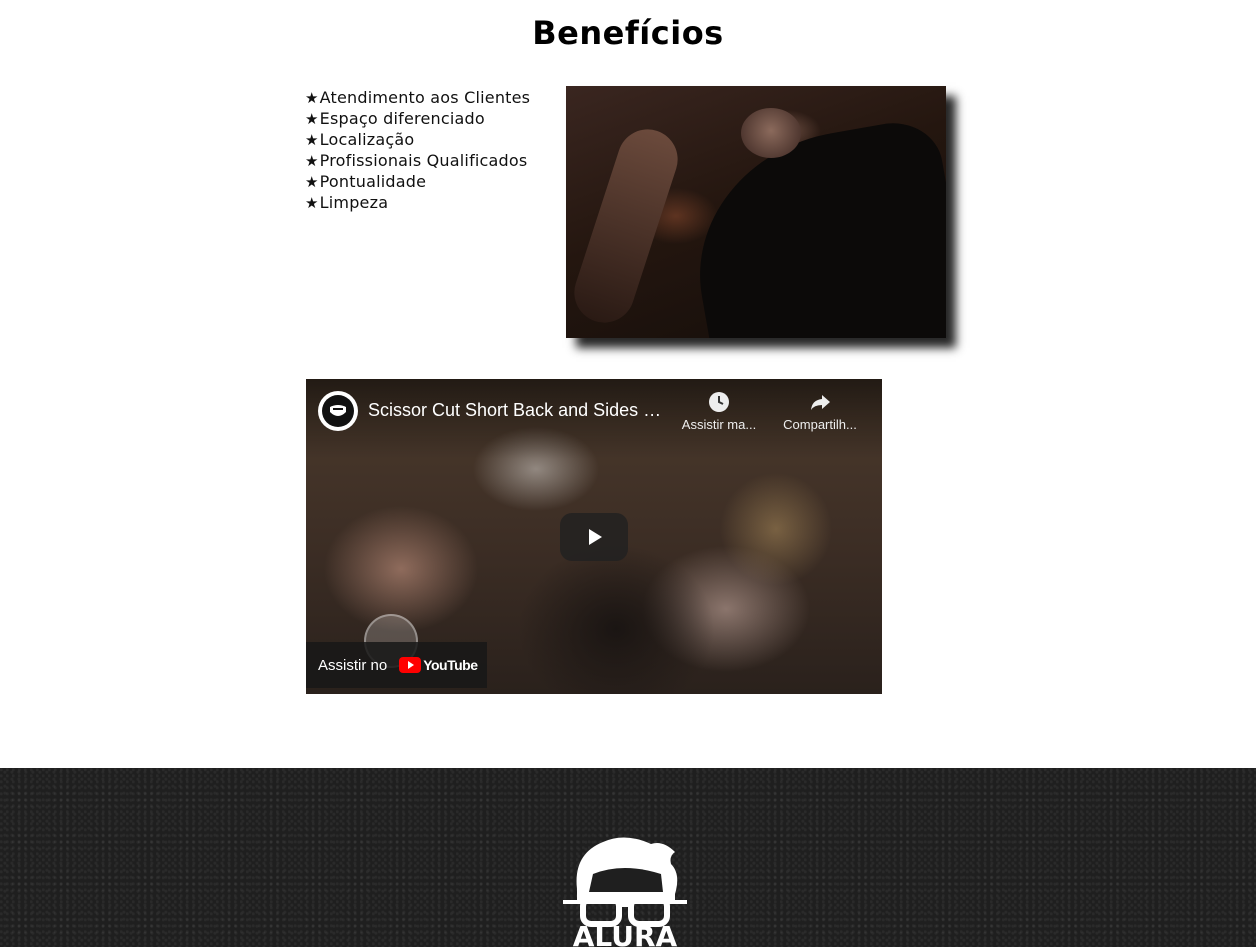  What do you see at coordinates (628, 33) in the screenshot?
I see `page-title: Benefícios` at bounding box center [628, 33].